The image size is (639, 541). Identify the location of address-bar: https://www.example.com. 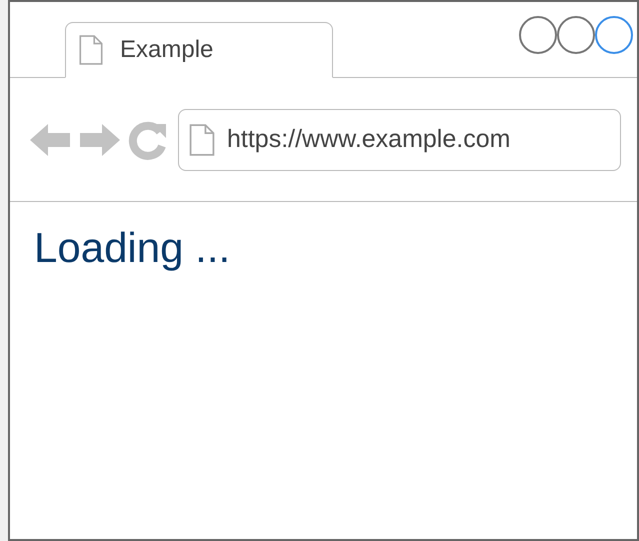
(399, 139).